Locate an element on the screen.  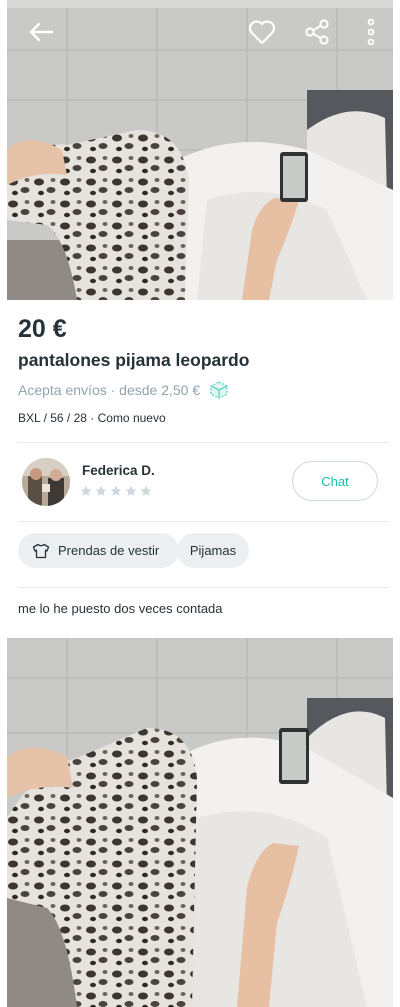
back-button is located at coordinates (41, 32).